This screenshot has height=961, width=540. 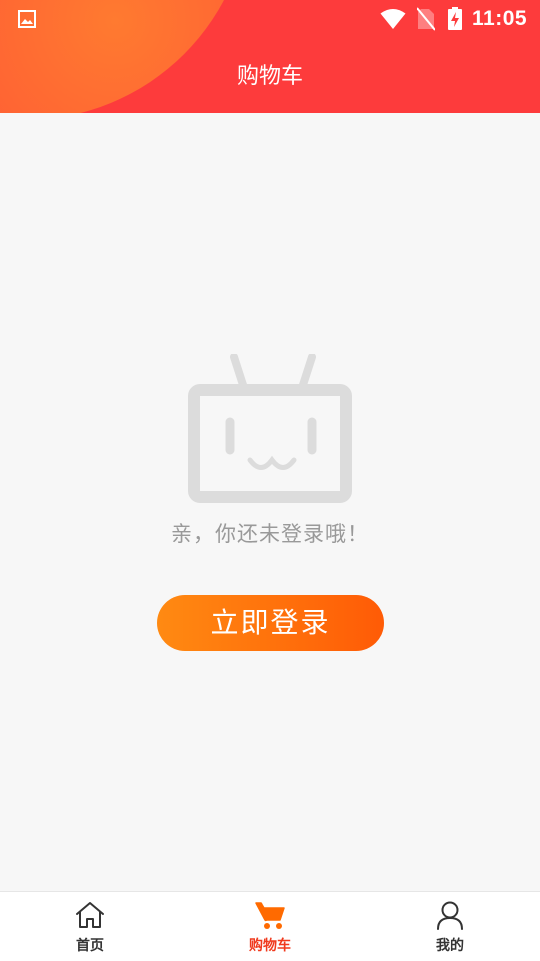 I want to click on wifi-icon, so click(x=393, y=21).